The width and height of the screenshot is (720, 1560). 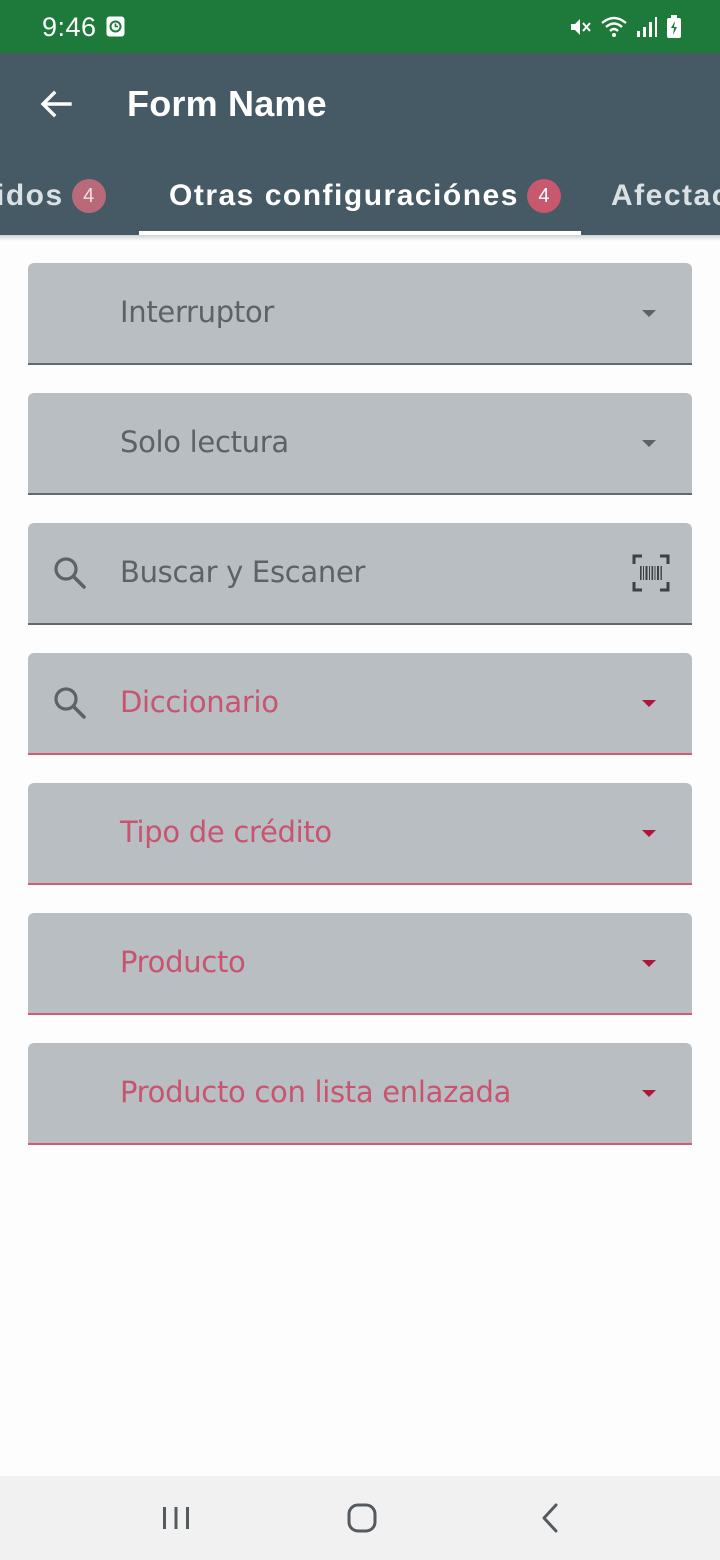 I want to click on producto-dropdown: Producto, so click(x=360, y=964).